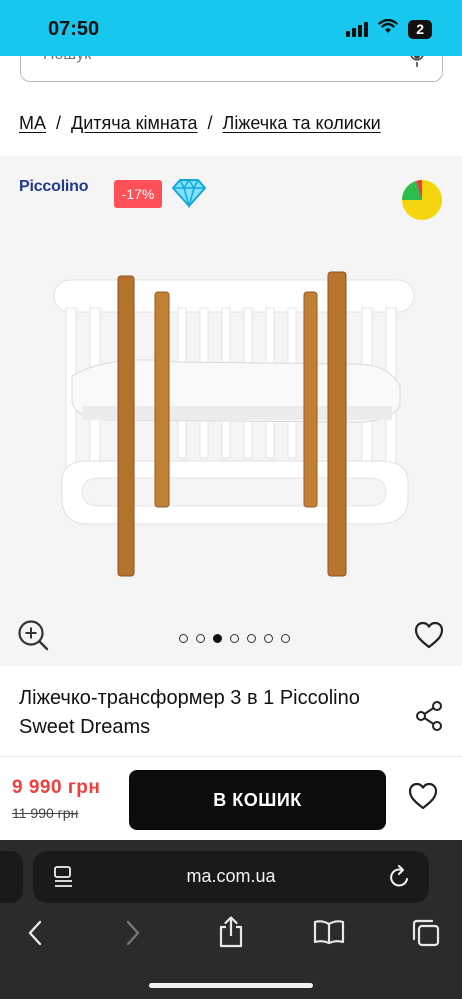 Image resolution: width=462 pixels, height=999 pixels. I want to click on zoom-icon, so click(33, 637).